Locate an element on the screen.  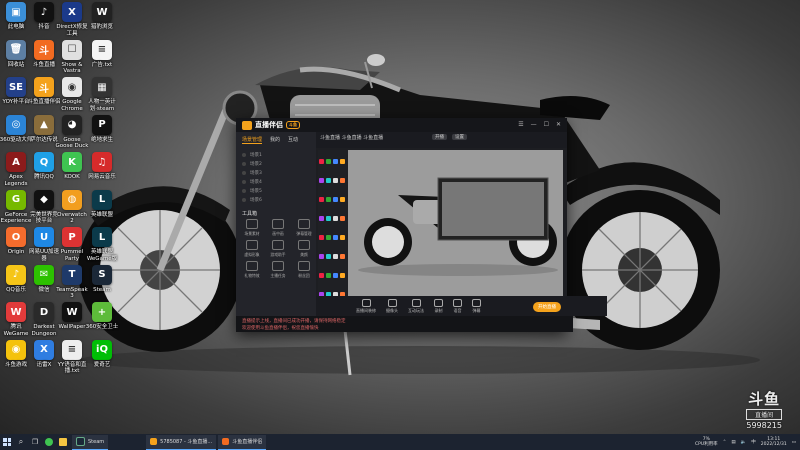
taskbar-task: 斗鱼直播伴侣 is located at coordinates (242, 442).